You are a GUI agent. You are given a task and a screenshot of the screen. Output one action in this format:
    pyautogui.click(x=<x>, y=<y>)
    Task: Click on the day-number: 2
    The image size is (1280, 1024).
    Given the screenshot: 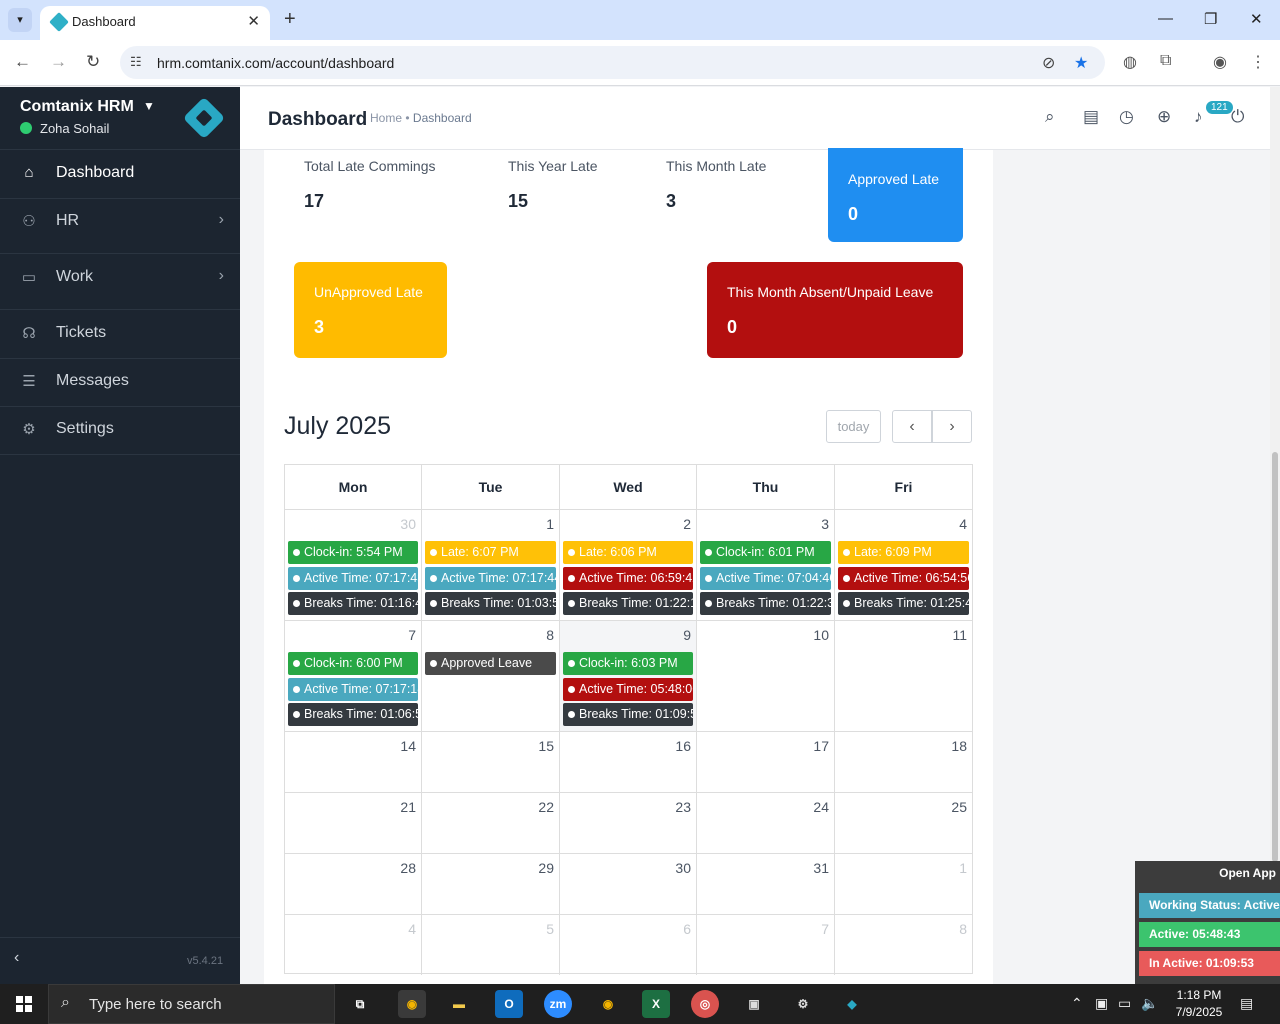 What is the action you would take?
    pyautogui.click(x=687, y=524)
    